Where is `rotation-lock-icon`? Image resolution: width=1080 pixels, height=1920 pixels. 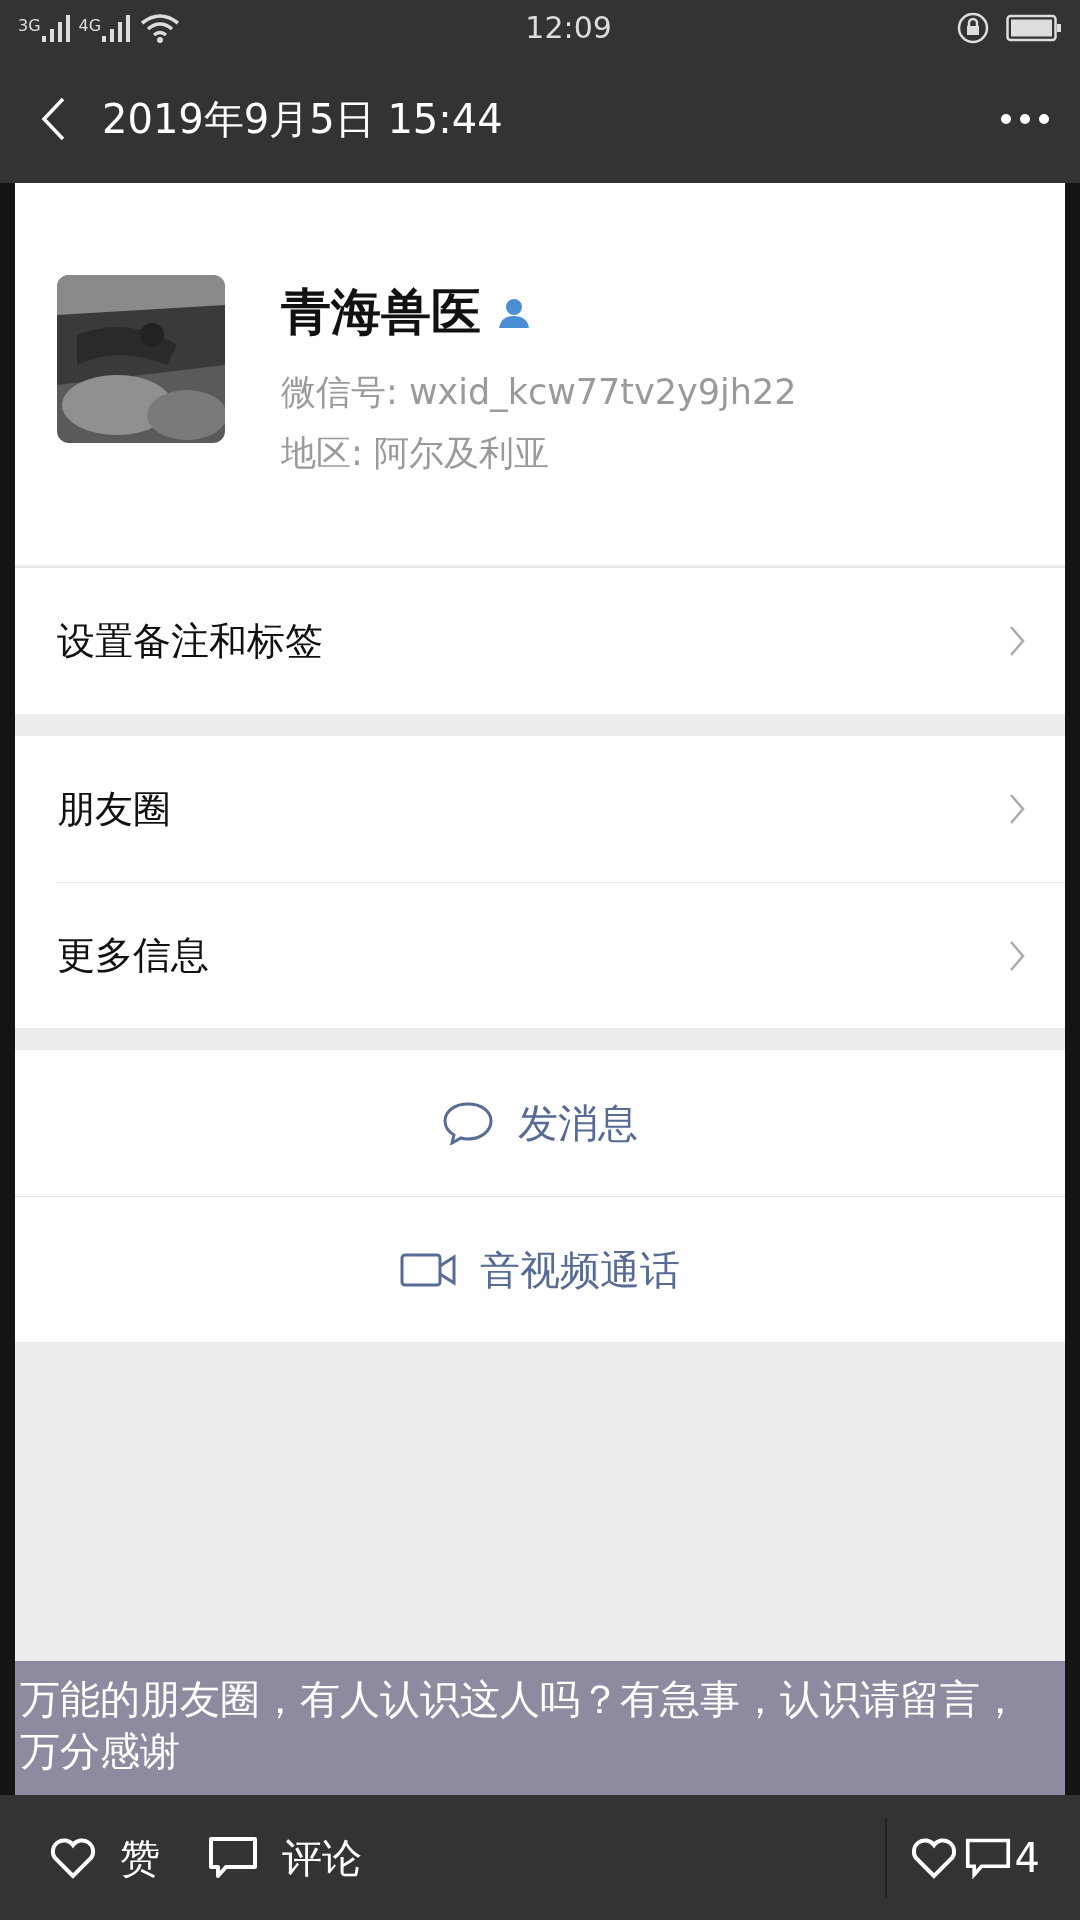 rotation-lock-icon is located at coordinates (973, 27).